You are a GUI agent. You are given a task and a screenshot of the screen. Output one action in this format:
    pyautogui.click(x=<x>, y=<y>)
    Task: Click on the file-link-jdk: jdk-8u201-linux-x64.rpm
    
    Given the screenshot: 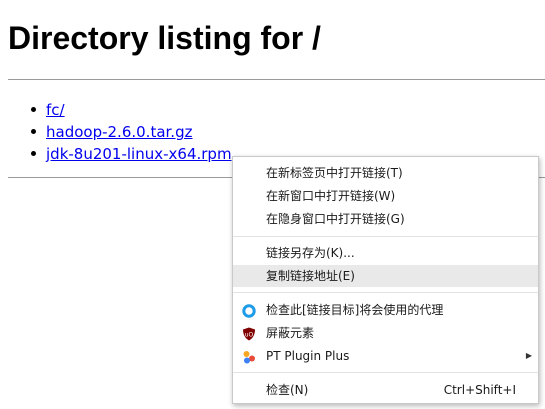 What is the action you would take?
    pyautogui.click(x=139, y=154)
    